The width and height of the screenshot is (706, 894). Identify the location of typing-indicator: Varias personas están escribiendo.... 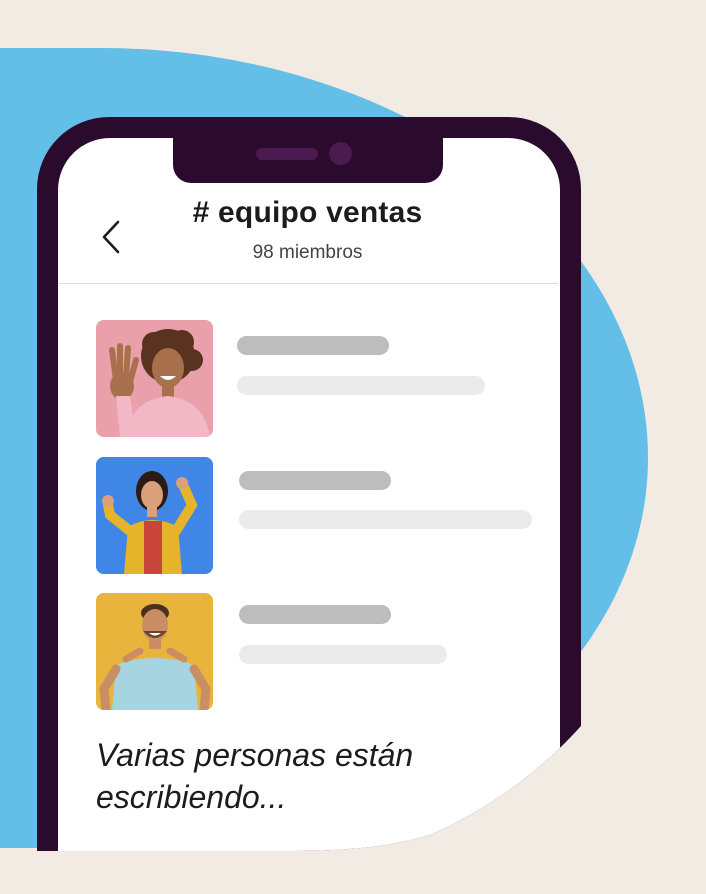
(255, 776).